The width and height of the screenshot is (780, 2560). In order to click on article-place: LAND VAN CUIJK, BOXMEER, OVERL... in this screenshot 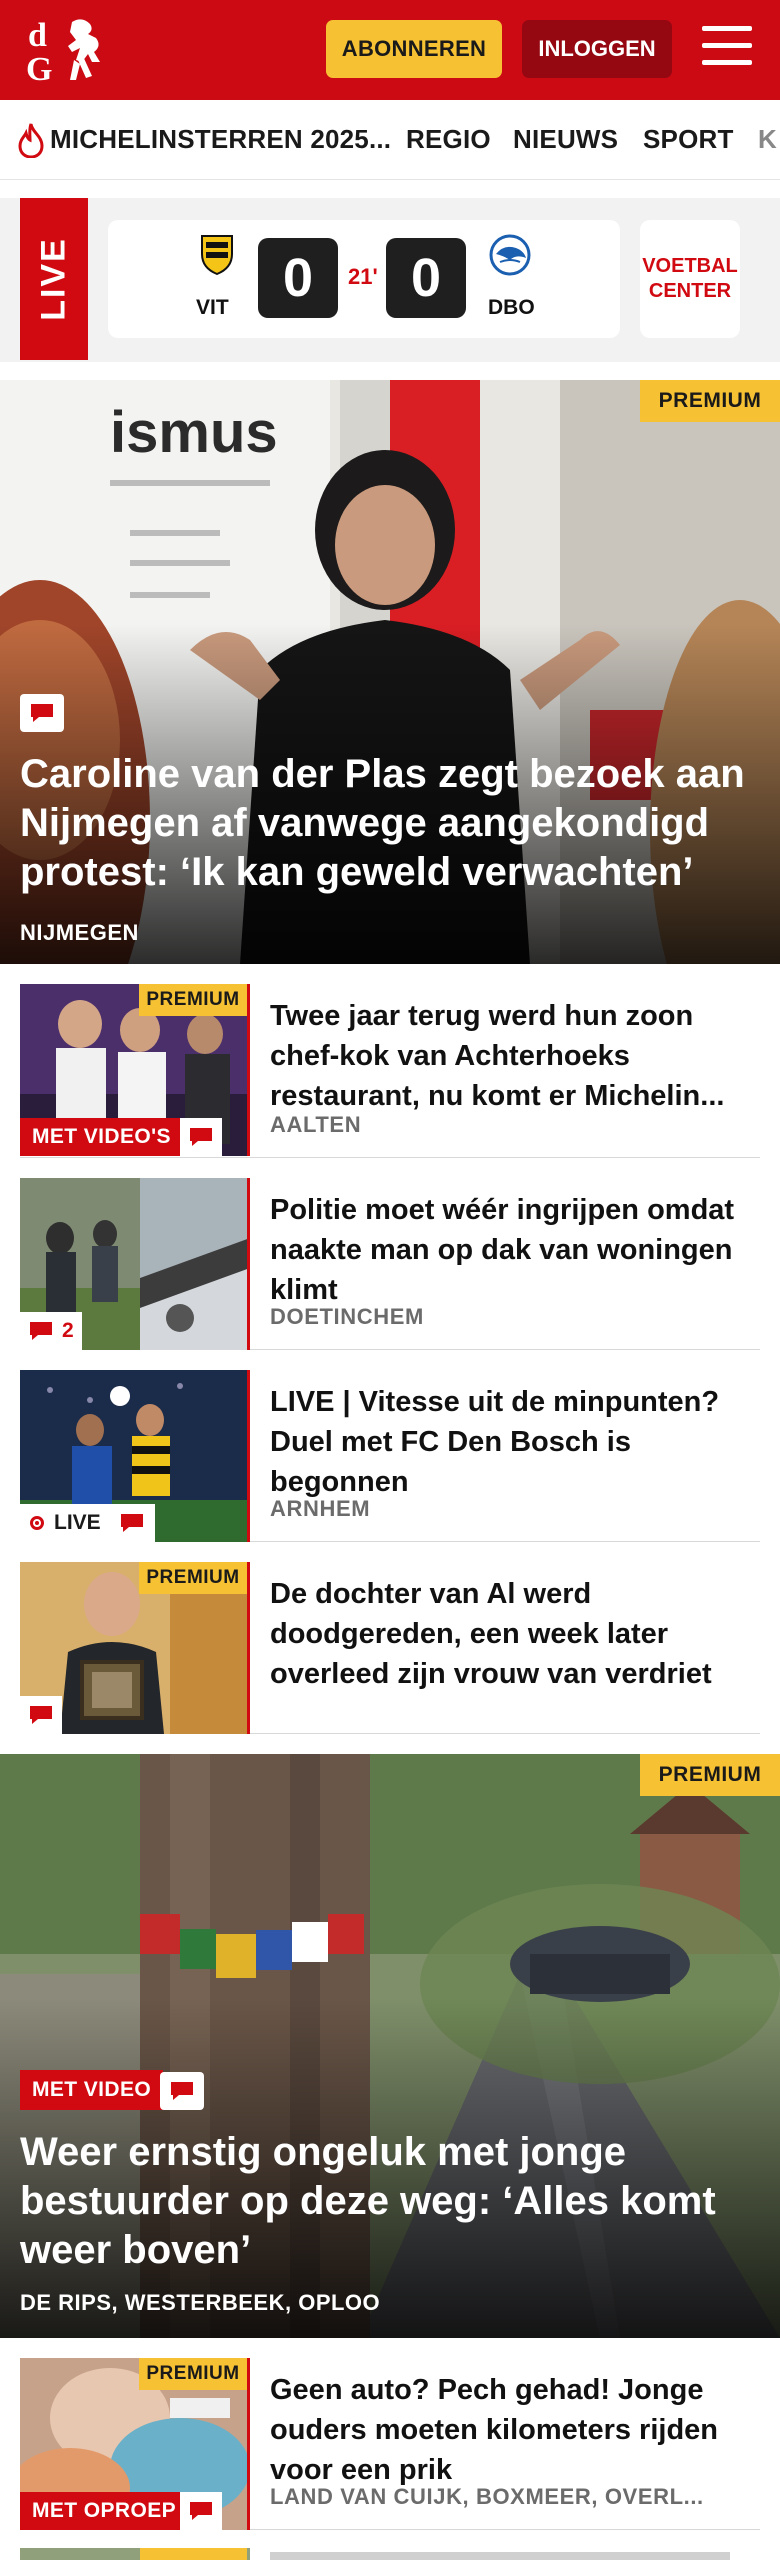, I will do `click(487, 2496)`.